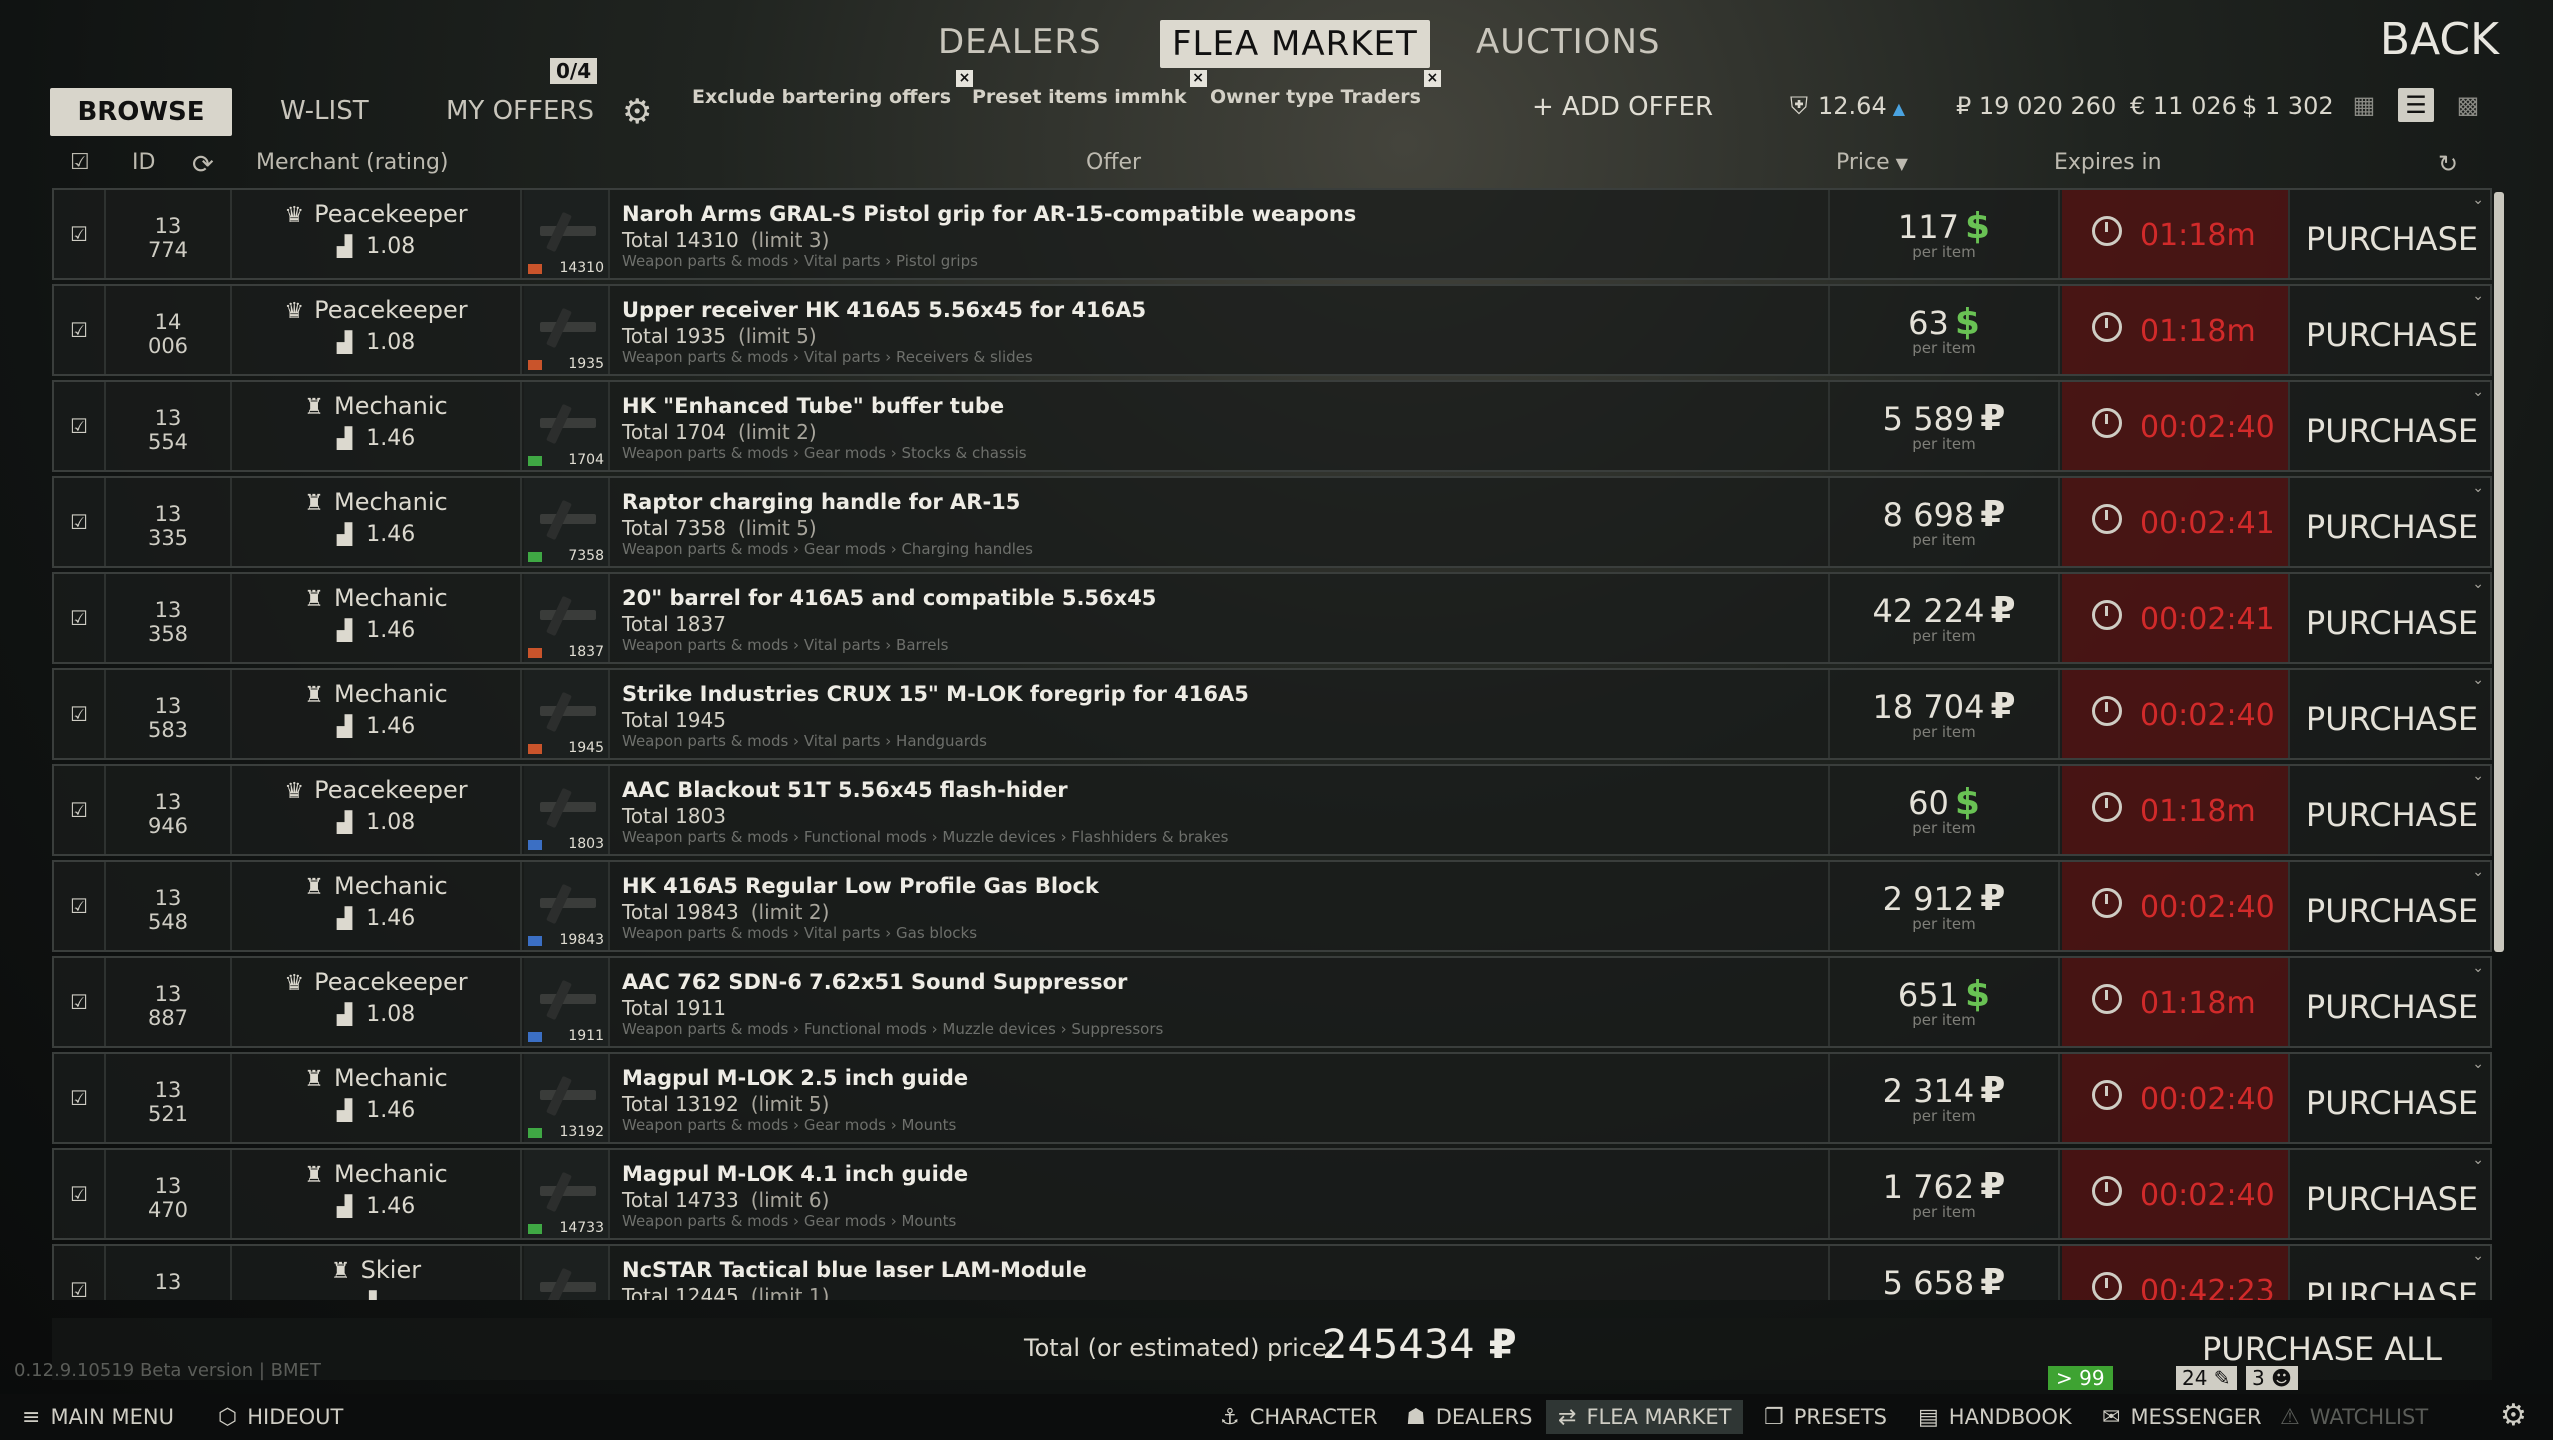 This screenshot has width=2553, height=1440. I want to click on grid-small-icon: ▦, so click(2364, 105).